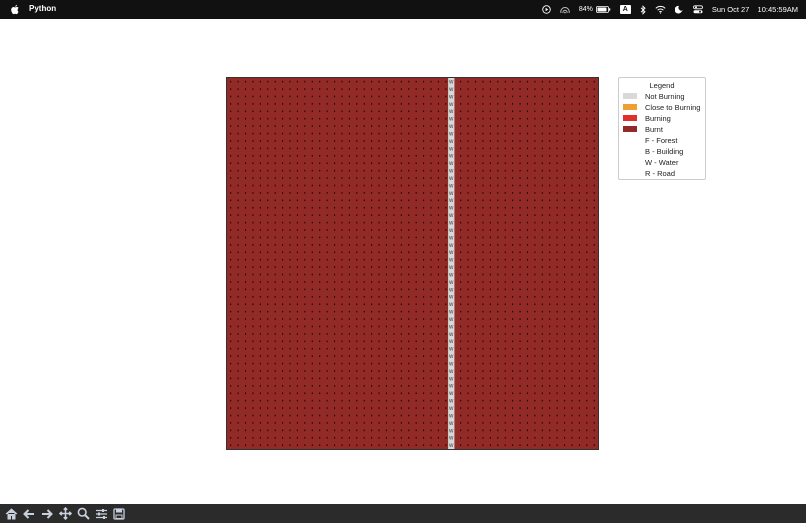 This screenshot has height=523, width=806. I want to click on do-not-disturb-moon-icon, so click(679, 9).